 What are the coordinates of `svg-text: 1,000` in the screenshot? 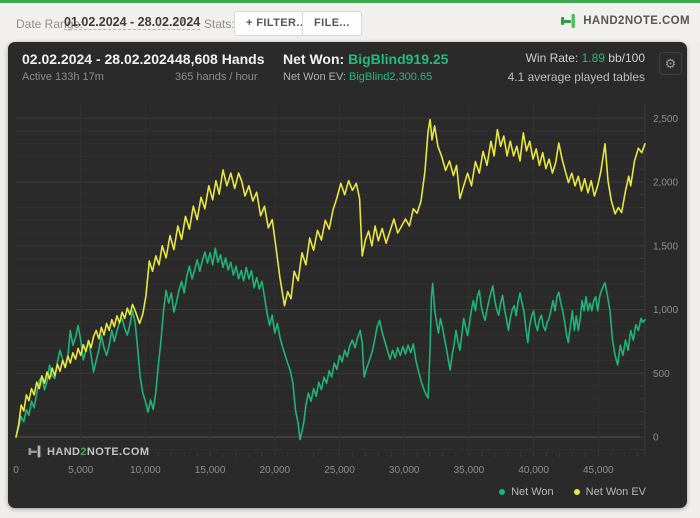 It's located at (665, 310).